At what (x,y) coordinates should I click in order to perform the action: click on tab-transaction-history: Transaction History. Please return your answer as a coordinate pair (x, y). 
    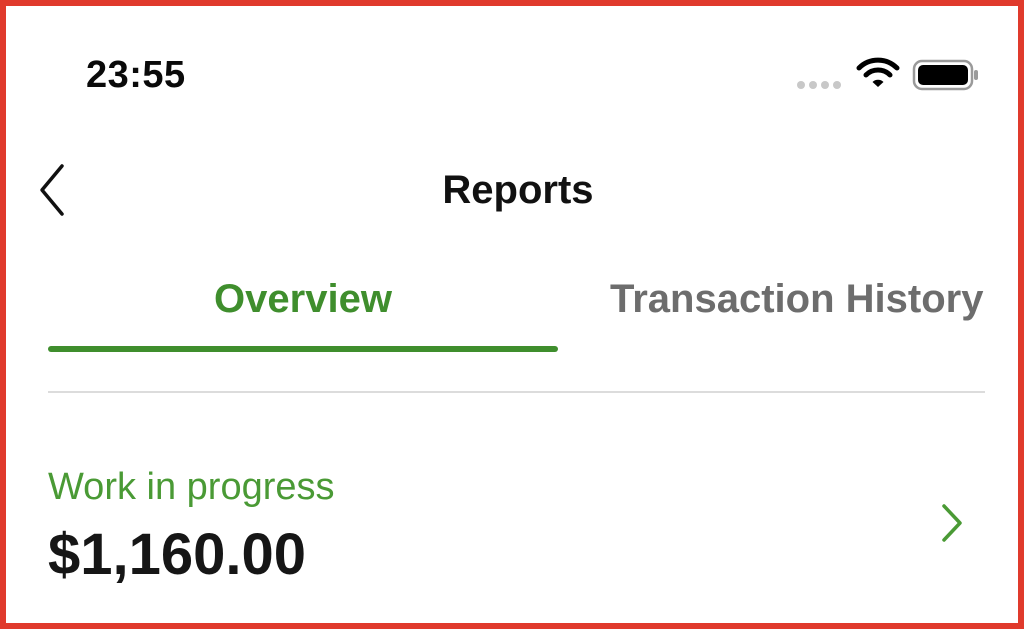
    Looking at the image, I should click on (814, 299).